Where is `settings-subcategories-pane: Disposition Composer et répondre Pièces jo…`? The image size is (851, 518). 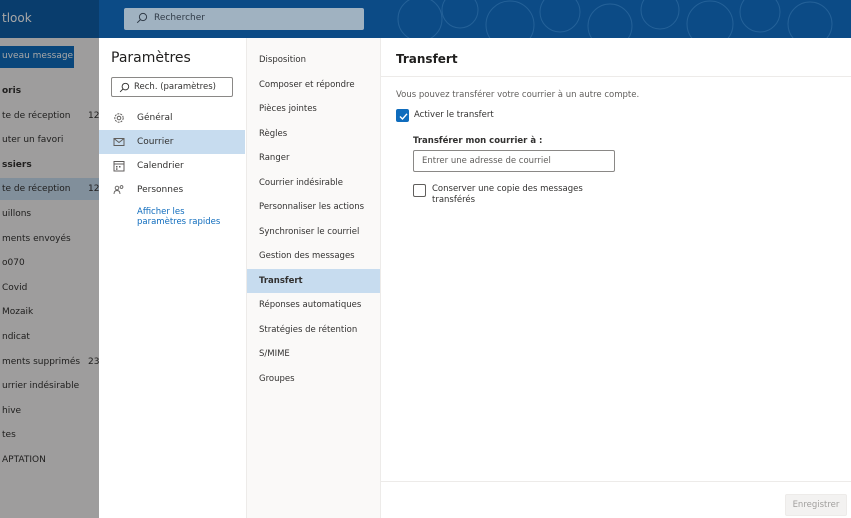 settings-subcategories-pane: Disposition Composer et répondre Pièces jo… is located at coordinates (314, 278).